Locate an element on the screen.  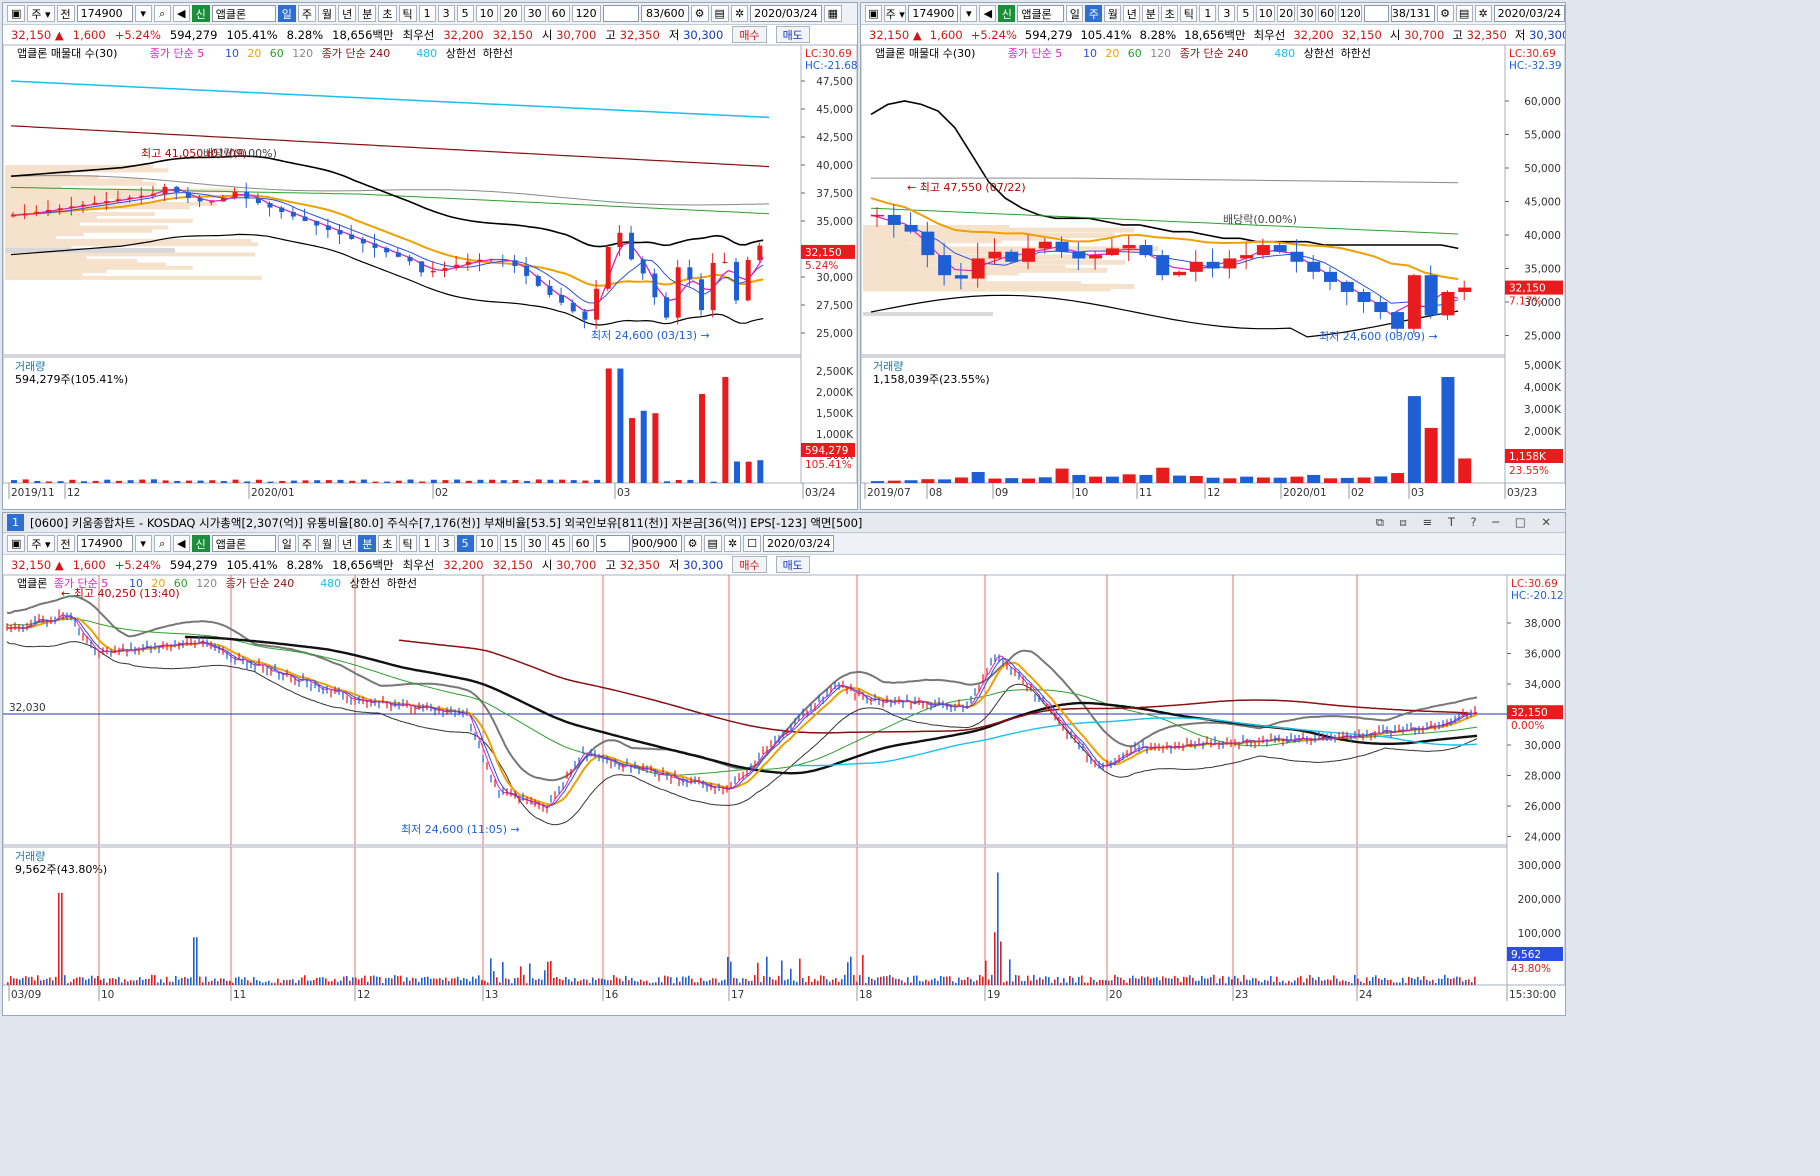
date-checkbox: ☐ is located at coordinates (752, 543).